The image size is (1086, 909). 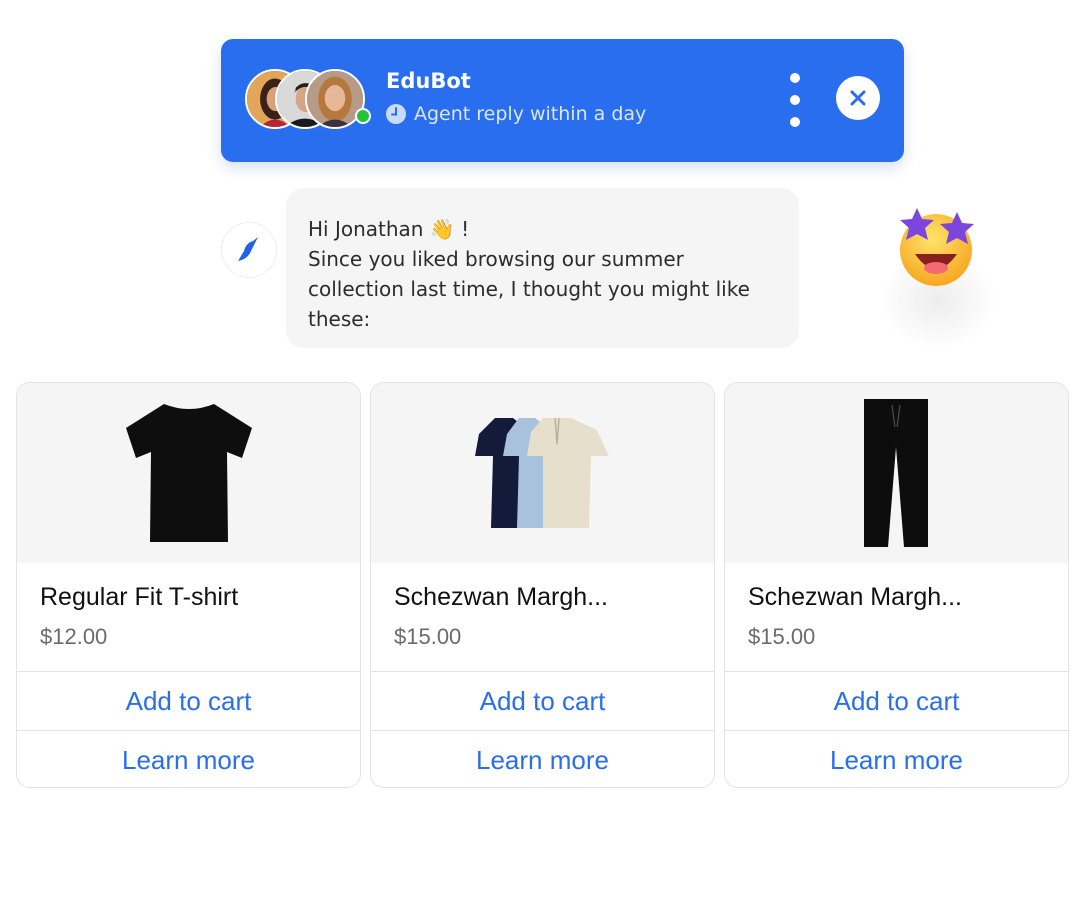 I want to click on close-button, so click(x=858, y=98).